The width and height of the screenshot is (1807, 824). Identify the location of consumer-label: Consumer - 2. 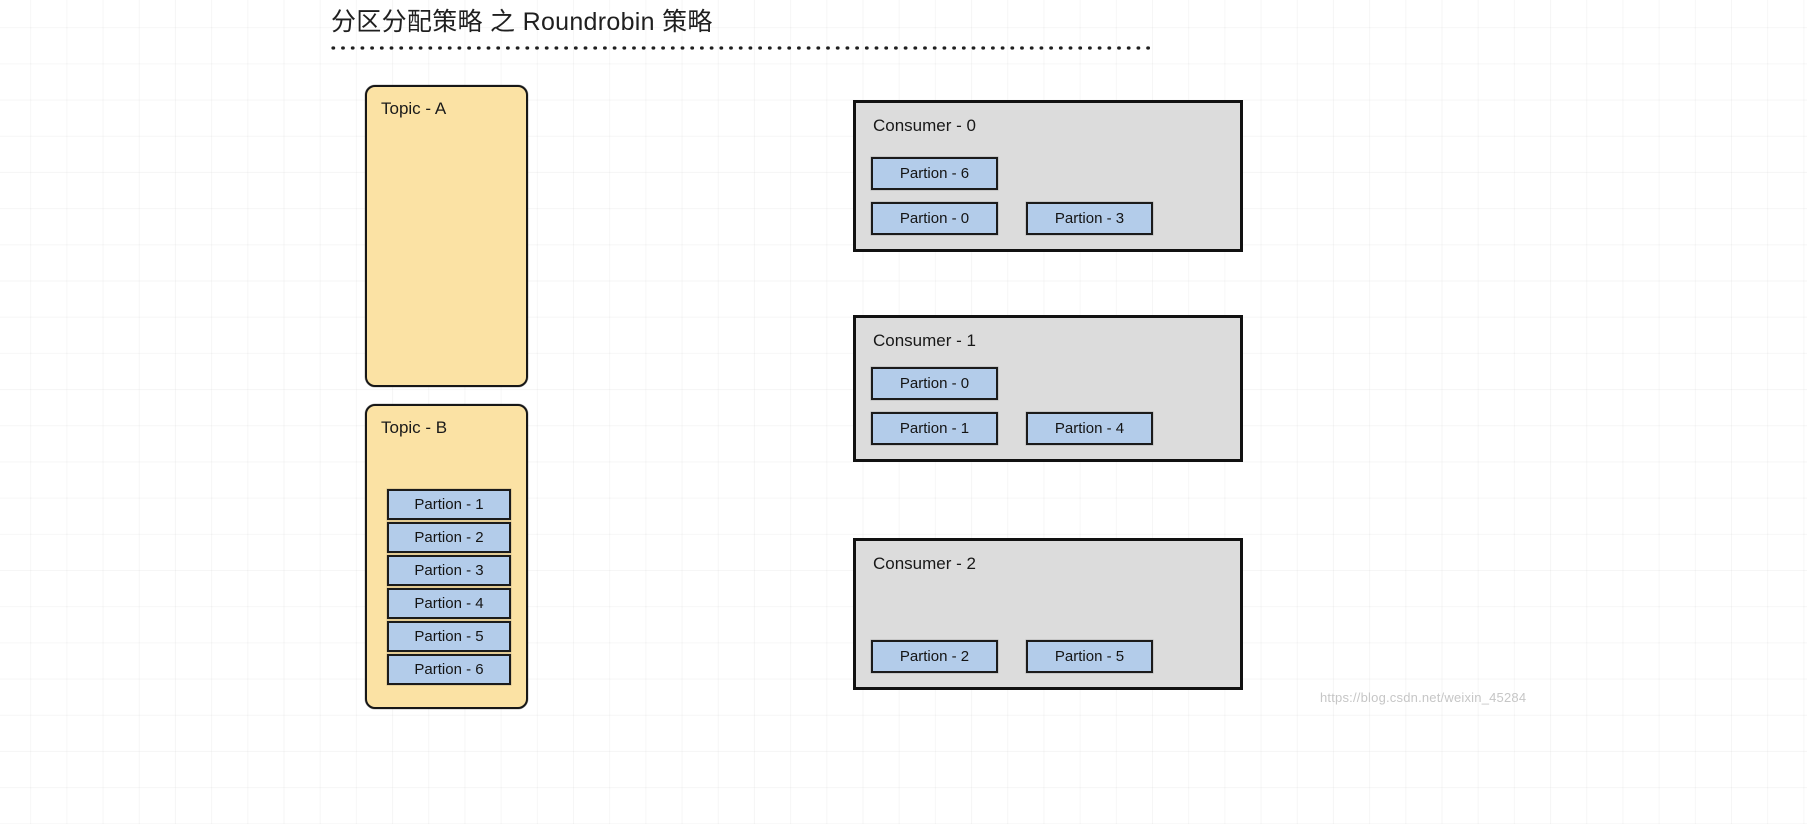
(924, 563).